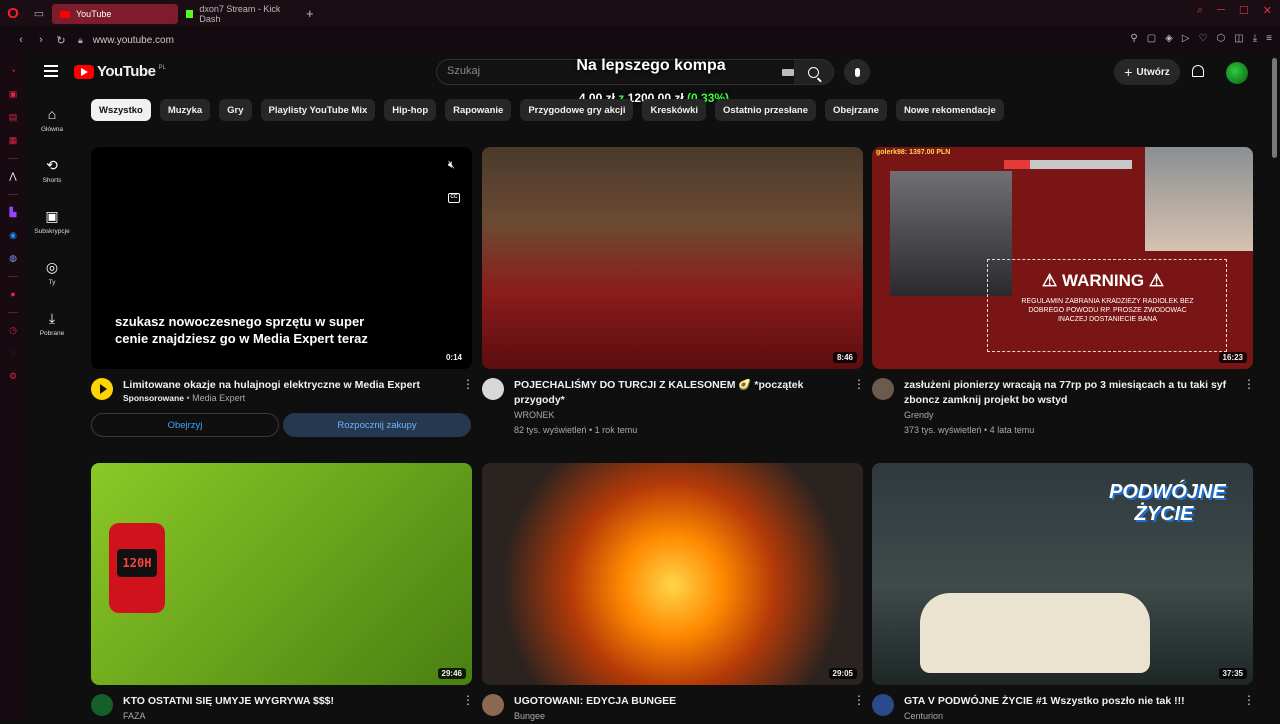 This screenshot has height=724, width=1280. I want to click on lock-icon: 🔒︎, so click(80, 40).